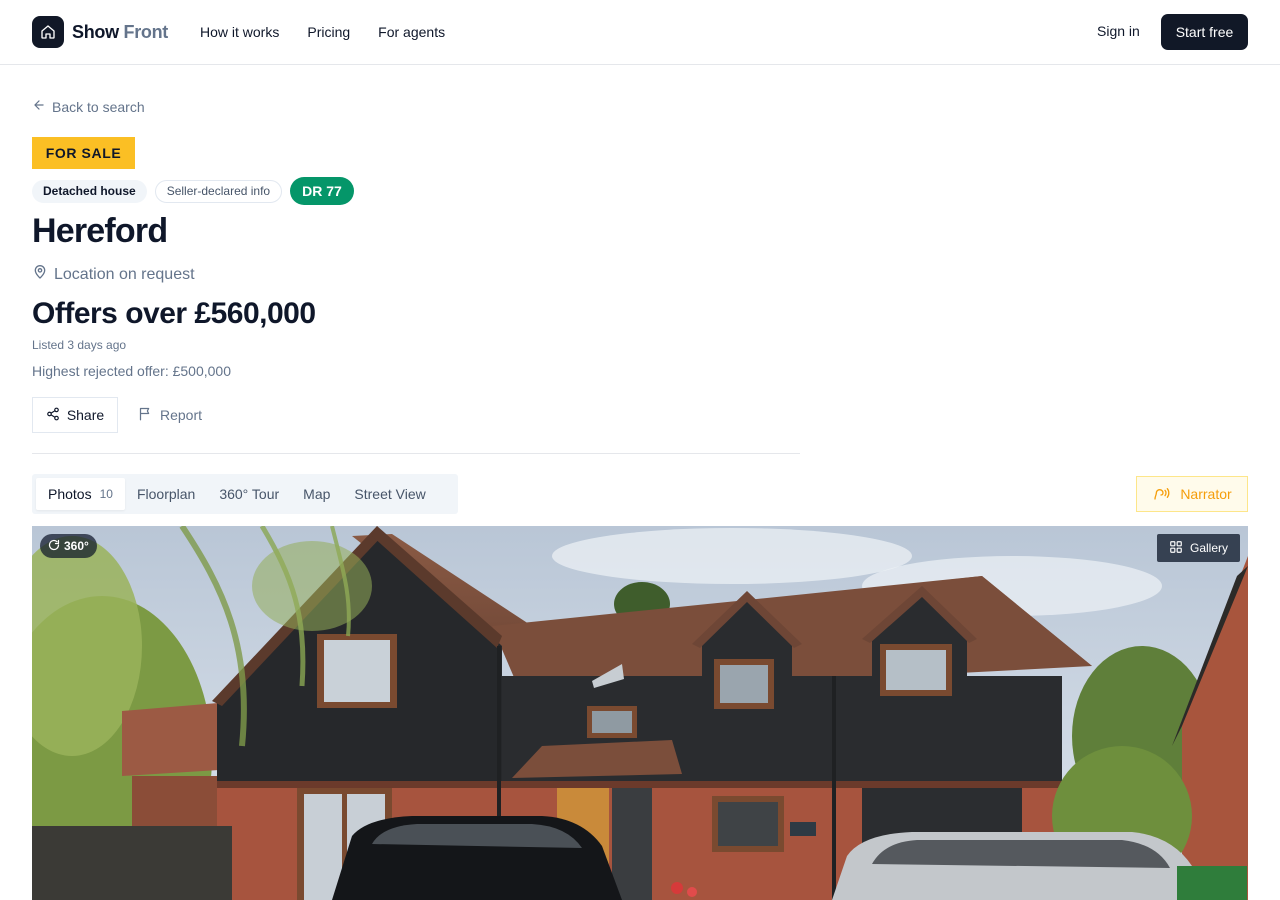 This screenshot has height=900, width=1280. What do you see at coordinates (76, 546) in the screenshot?
I see `badge-360-label: 360°` at bounding box center [76, 546].